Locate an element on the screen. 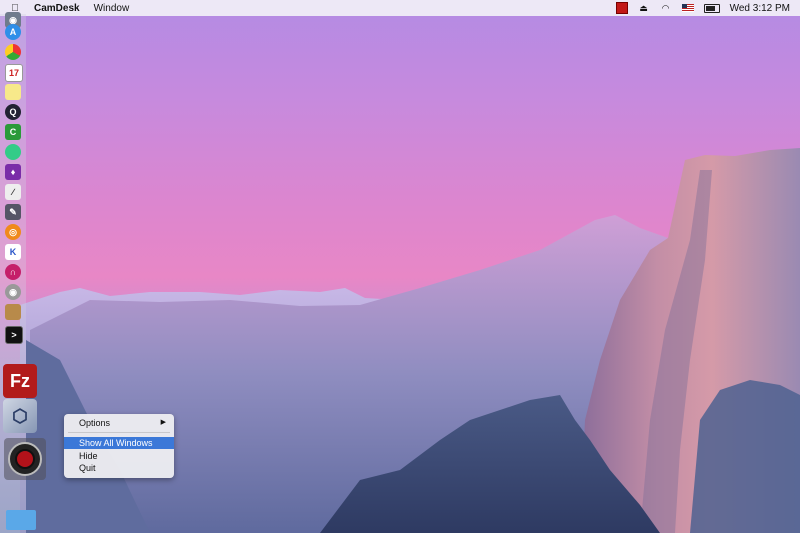 The image size is (800, 533). chrome-icon is located at coordinates (13, 52).